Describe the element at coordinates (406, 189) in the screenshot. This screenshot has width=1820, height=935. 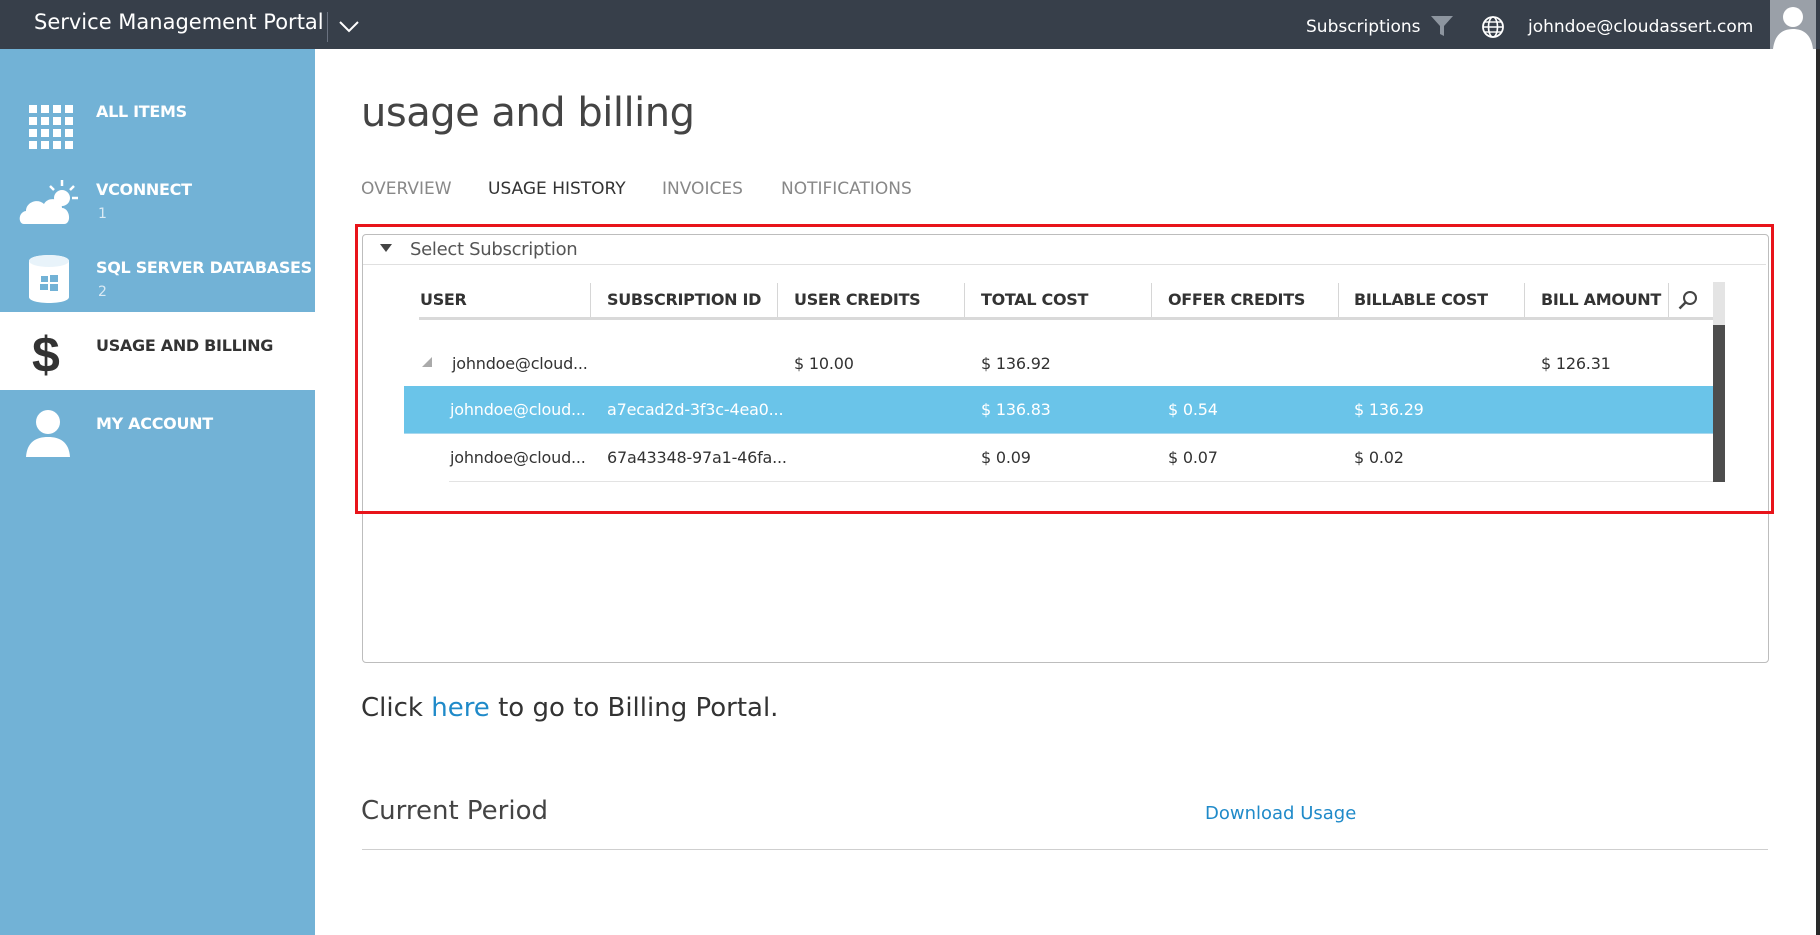
I see `tab-overview: OVERVIEW` at that location.